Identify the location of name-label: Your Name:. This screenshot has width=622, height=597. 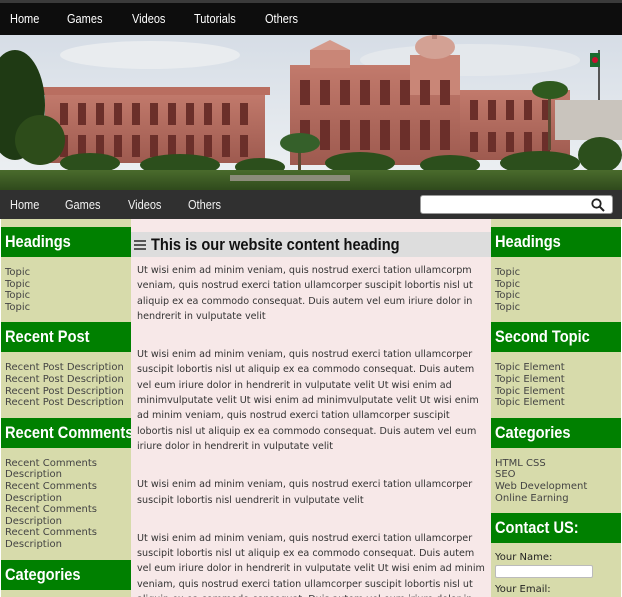
(524, 558).